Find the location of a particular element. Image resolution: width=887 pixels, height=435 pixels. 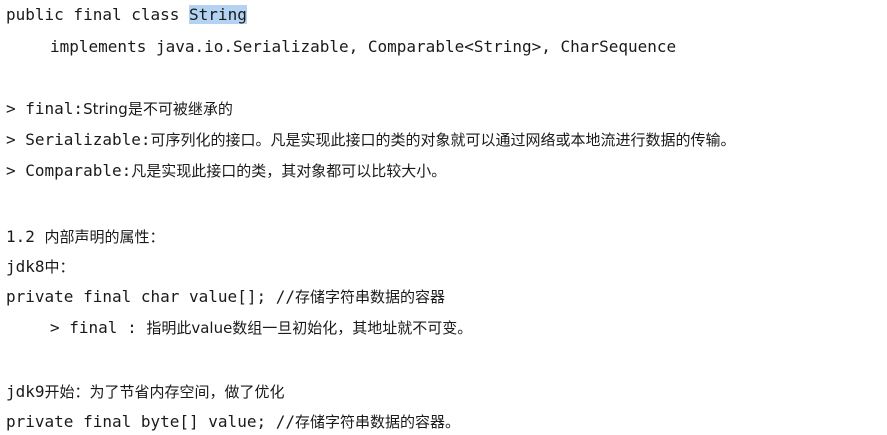

jdk9-label-text: 开始：为了节省内存空间，做了优化 is located at coordinates (164, 392).